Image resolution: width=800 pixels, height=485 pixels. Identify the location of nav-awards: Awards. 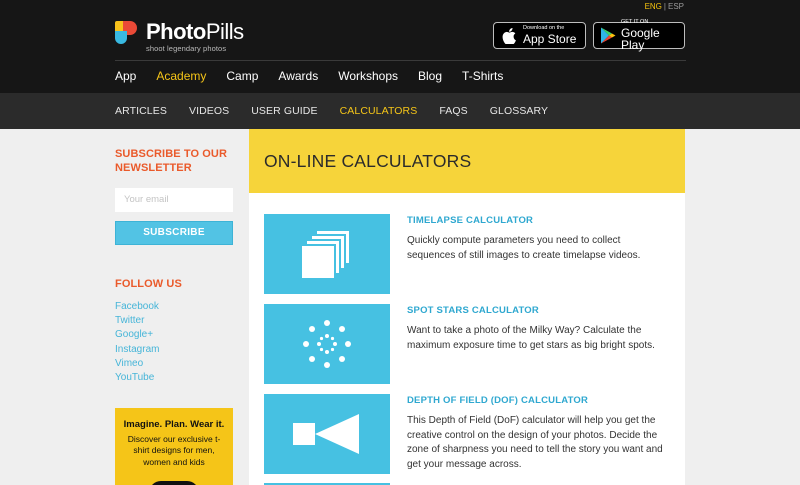
(298, 76).